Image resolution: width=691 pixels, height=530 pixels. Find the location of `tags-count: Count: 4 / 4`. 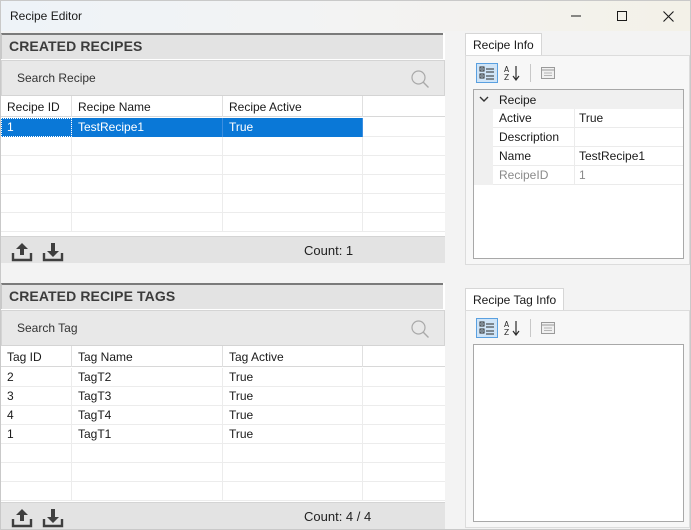

tags-count: Count: 4 / 4 is located at coordinates (338, 516).